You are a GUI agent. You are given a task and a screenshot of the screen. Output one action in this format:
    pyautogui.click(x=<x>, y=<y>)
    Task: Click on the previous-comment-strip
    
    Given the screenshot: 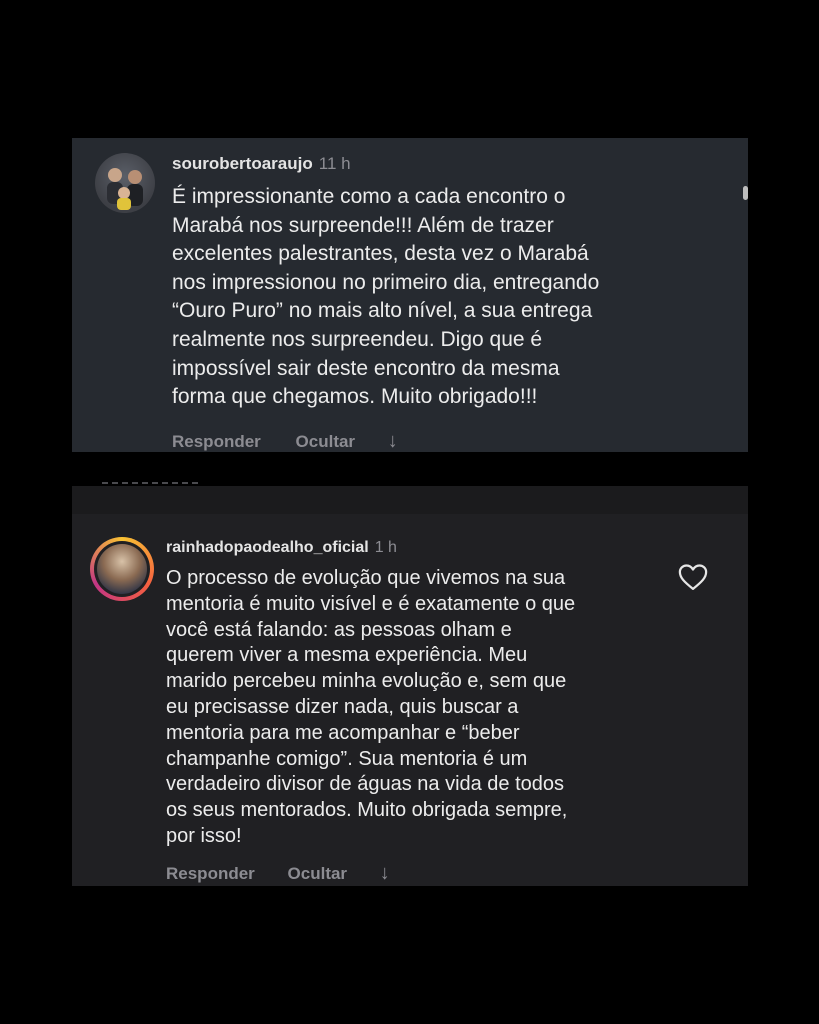 What is the action you would take?
    pyautogui.click(x=410, y=498)
    